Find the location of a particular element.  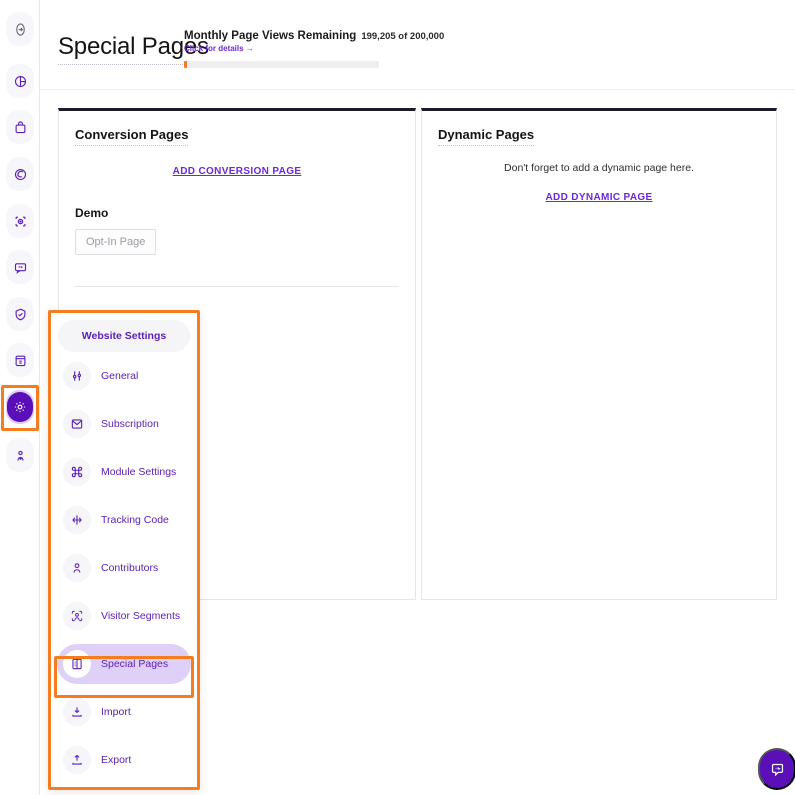

rail-item-funnels is located at coordinates (20, 174).